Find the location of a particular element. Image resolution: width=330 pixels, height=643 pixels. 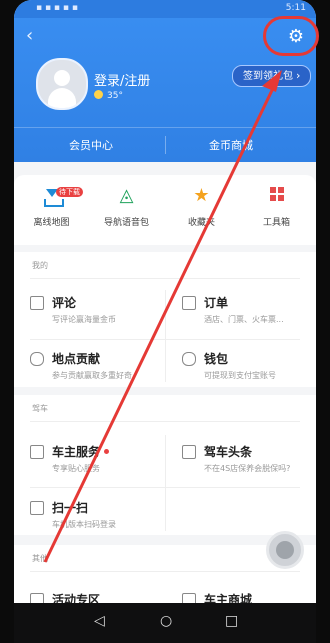

home-circle-icon: ○ is located at coordinates (166, 621).